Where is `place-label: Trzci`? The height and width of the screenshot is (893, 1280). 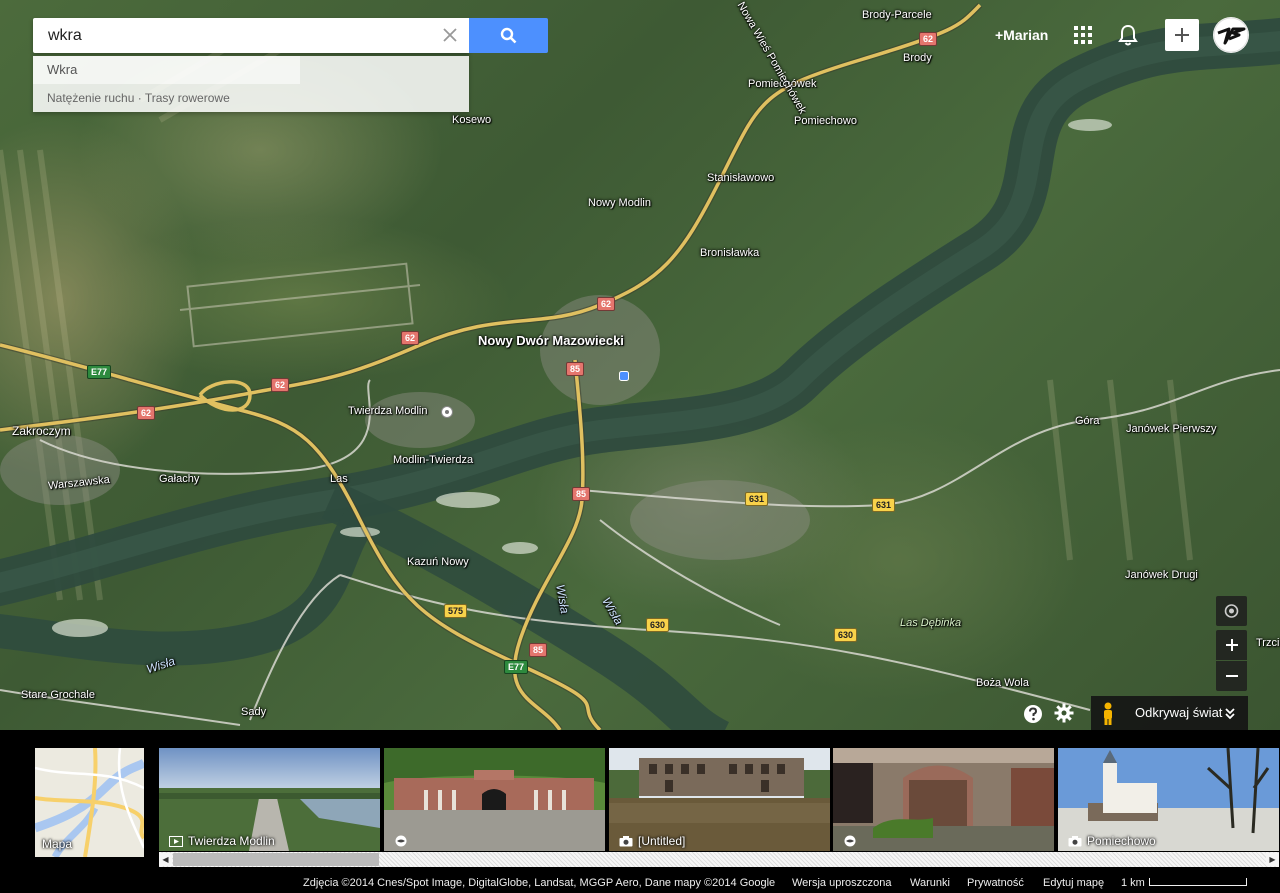 place-label: Trzci is located at coordinates (1268, 643).